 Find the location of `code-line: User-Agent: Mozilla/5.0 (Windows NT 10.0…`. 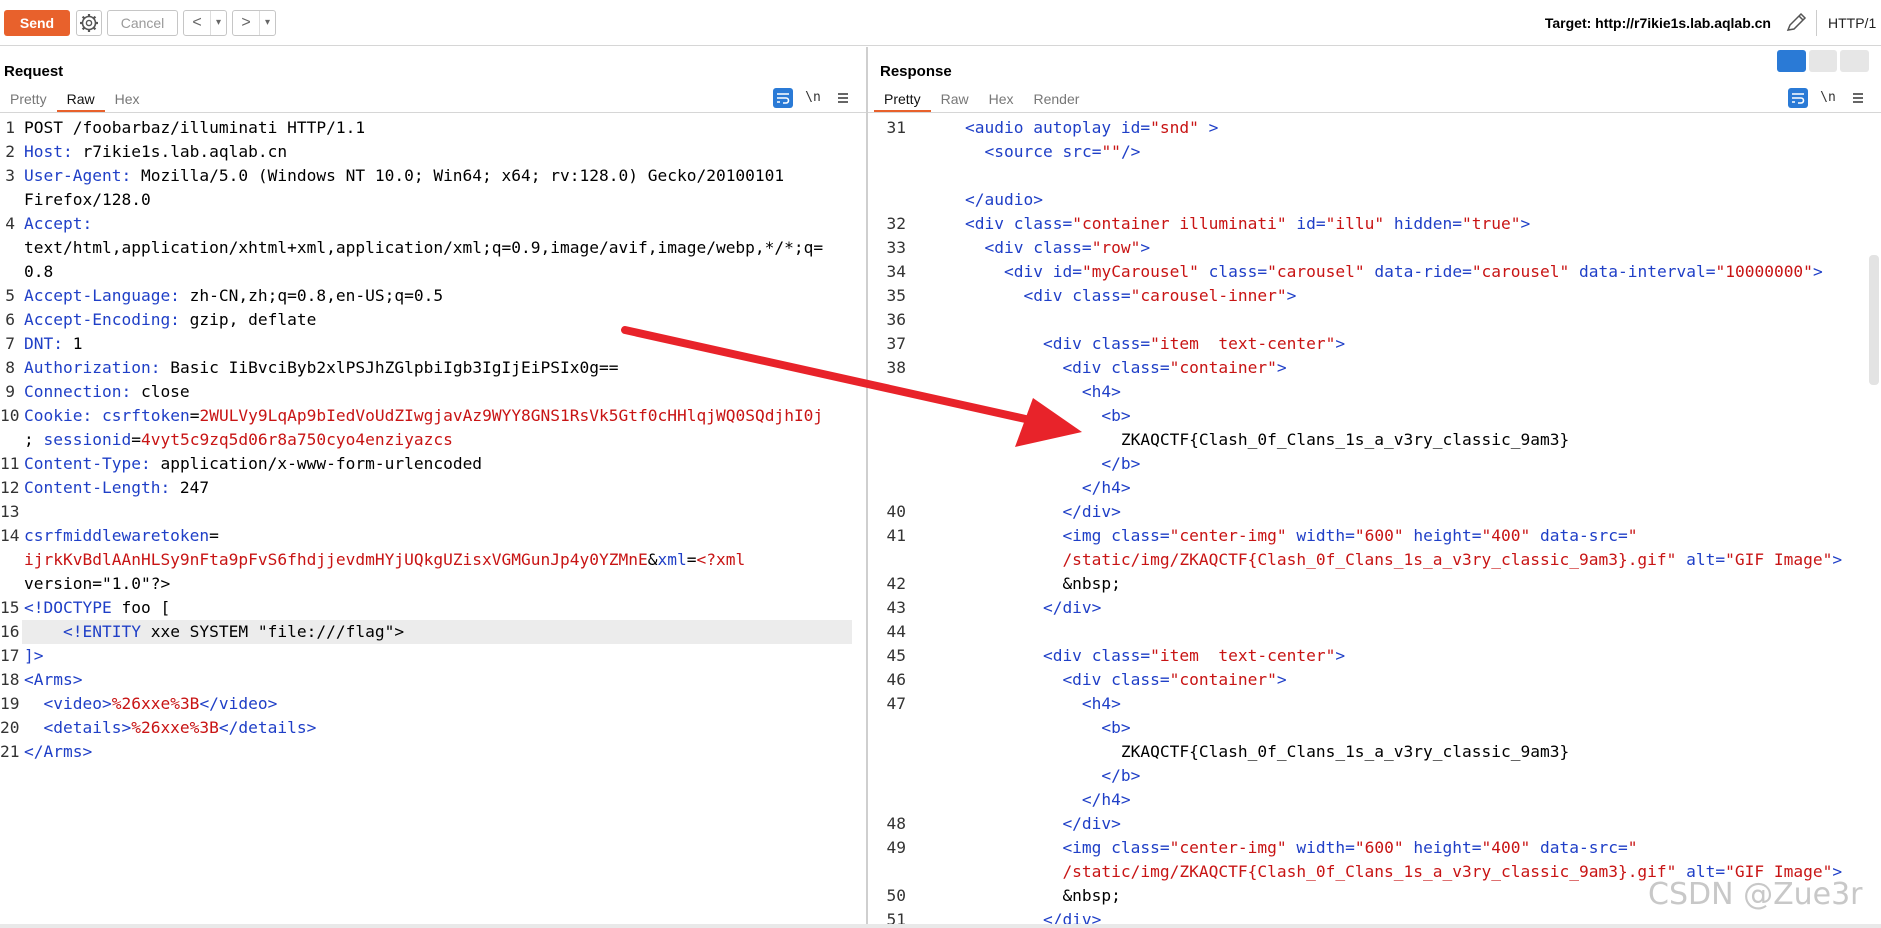

code-line: User-Agent: Mozilla/5.0 (Windows NT 10.0… is located at coordinates (404, 176).